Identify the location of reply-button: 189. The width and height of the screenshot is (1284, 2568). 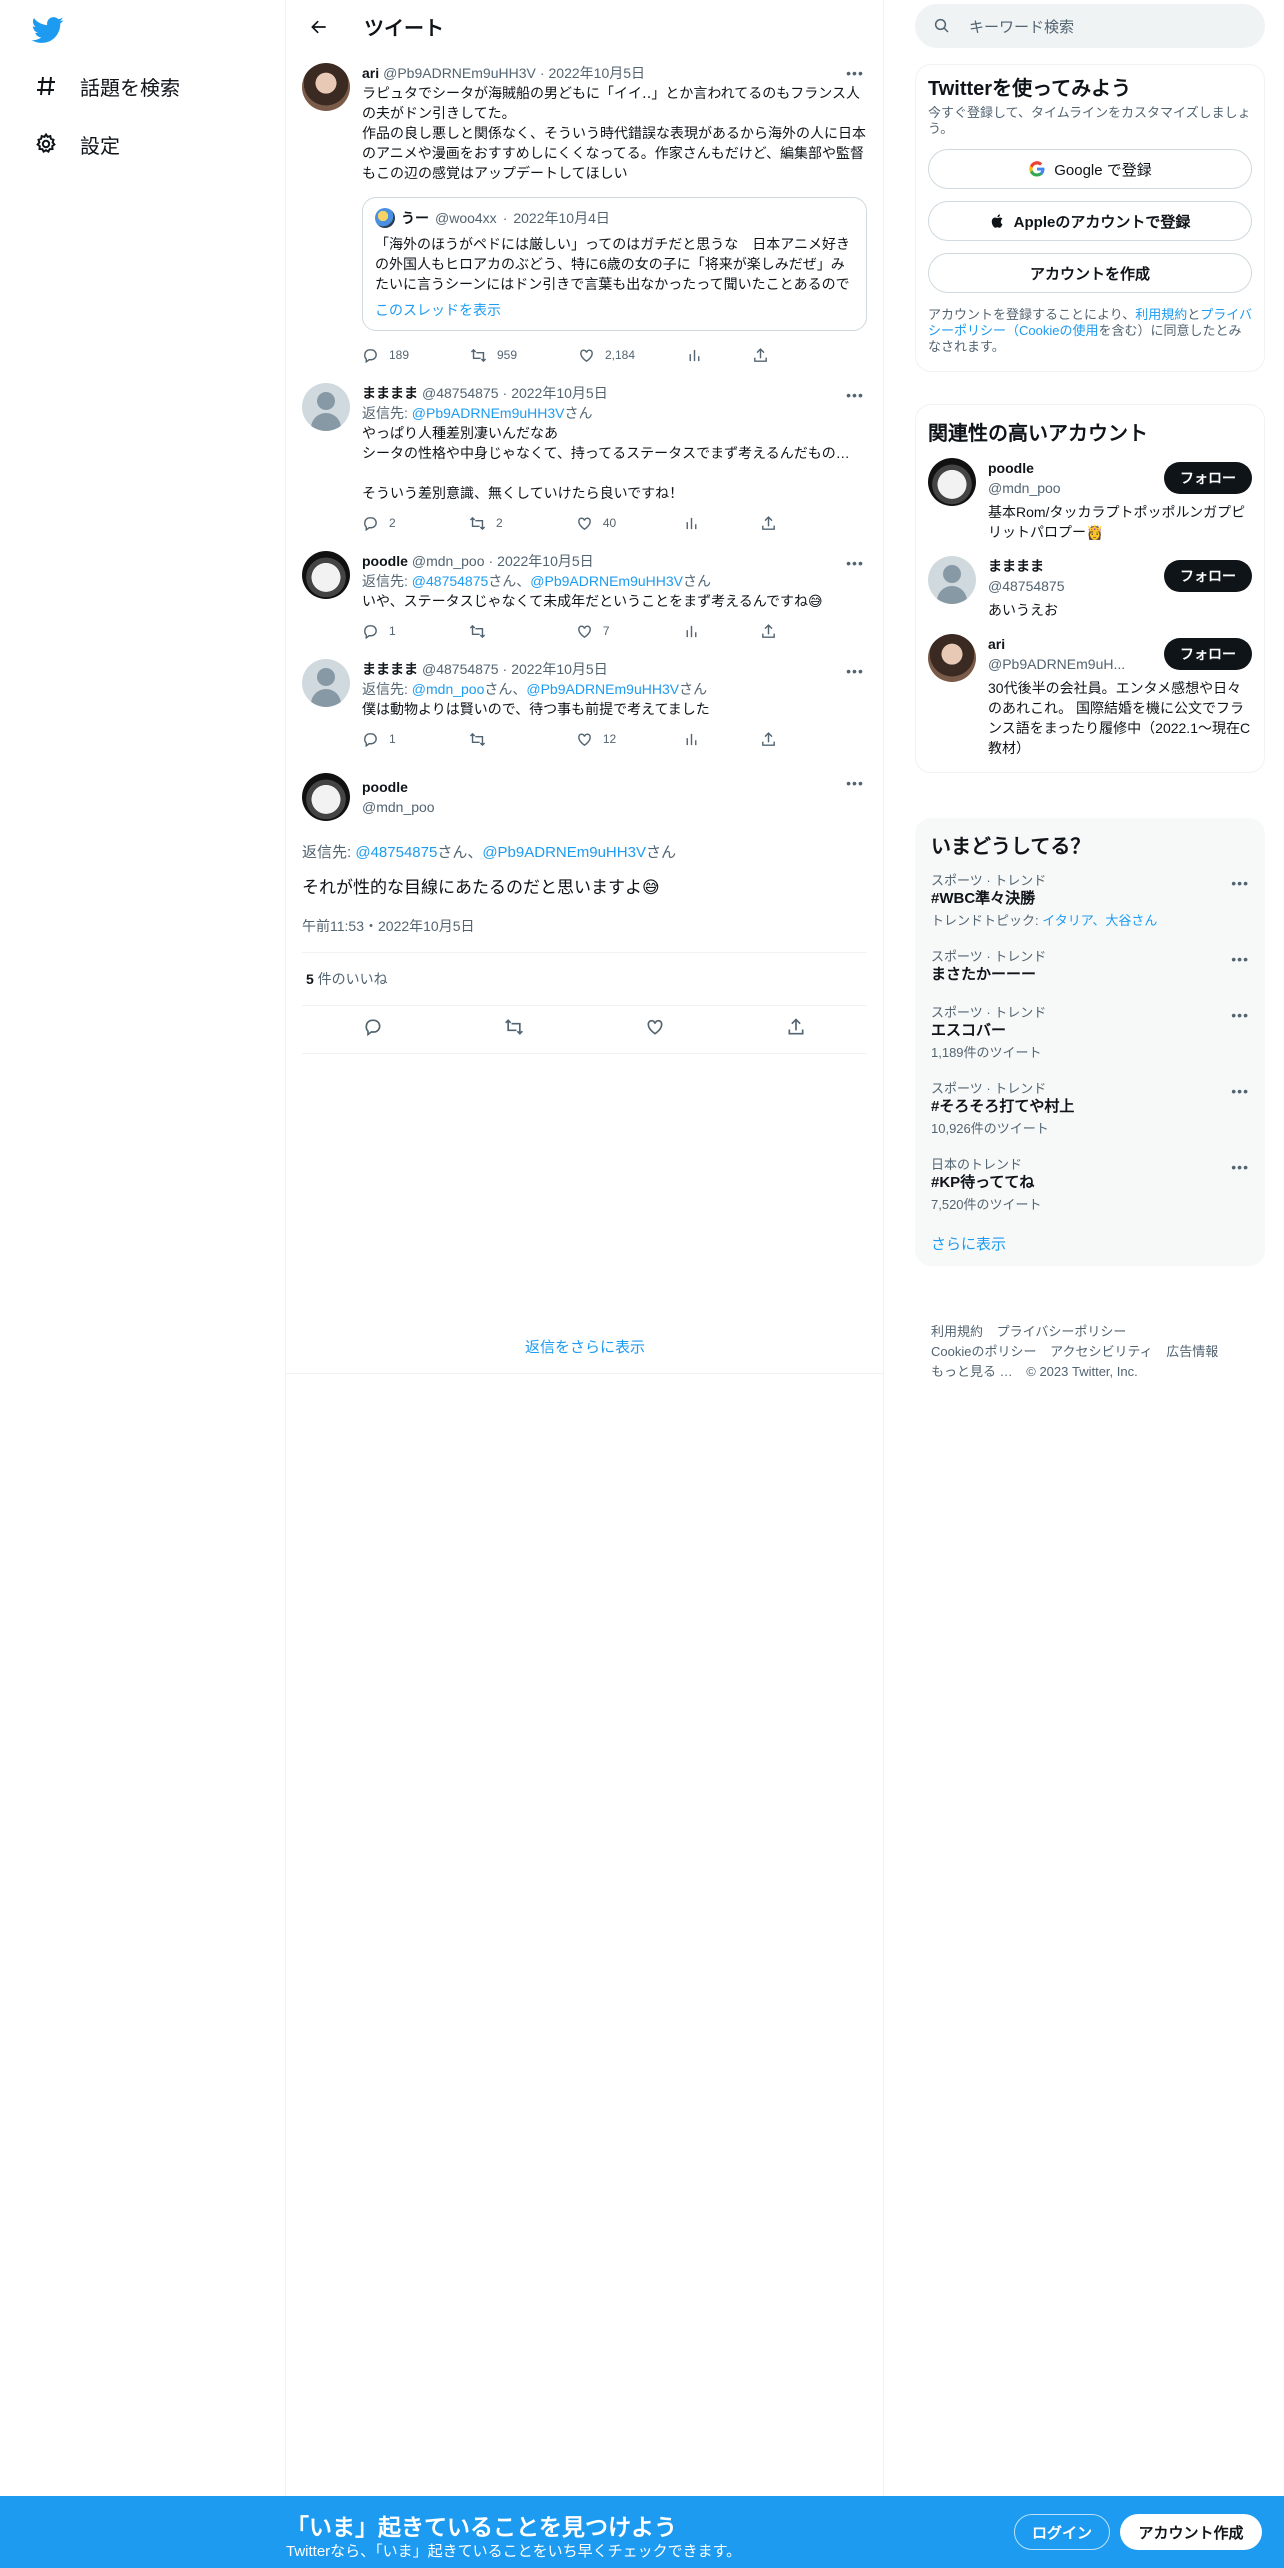
(416, 355).